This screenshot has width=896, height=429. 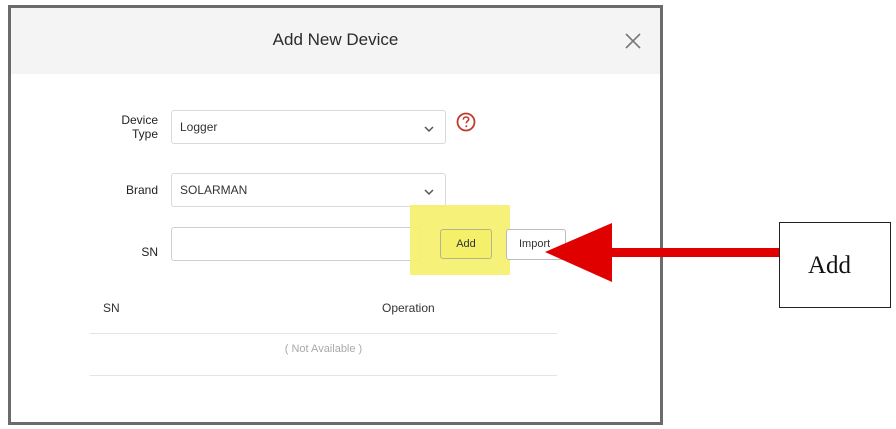 What do you see at coordinates (308, 127) in the screenshot?
I see `device-type-select: Logger` at bounding box center [308, 127].